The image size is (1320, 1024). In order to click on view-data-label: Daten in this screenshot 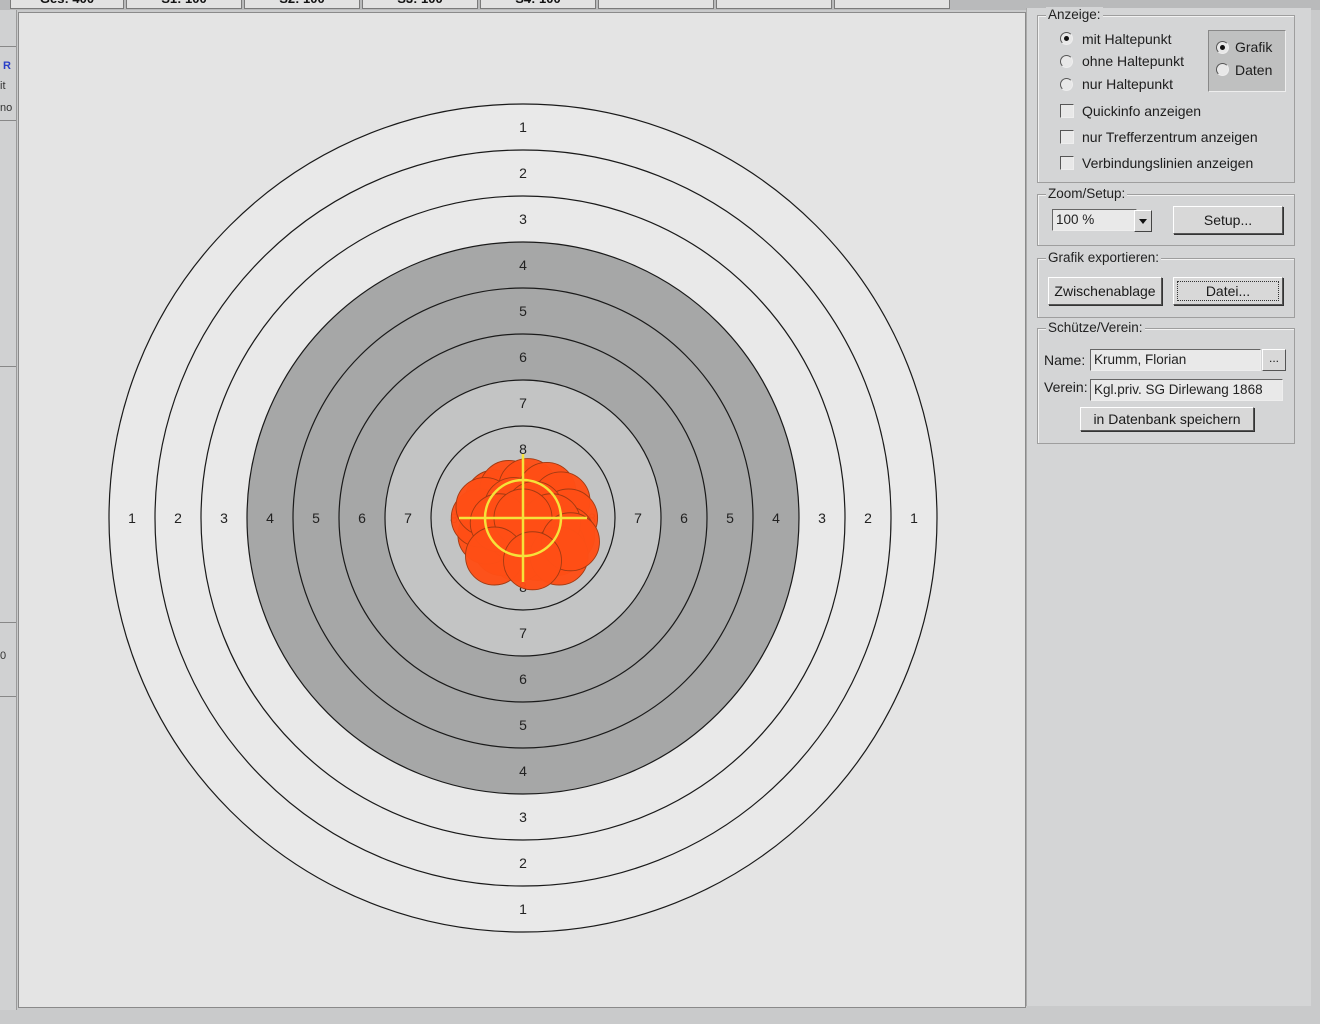, I will do `click(1254, 70)`.